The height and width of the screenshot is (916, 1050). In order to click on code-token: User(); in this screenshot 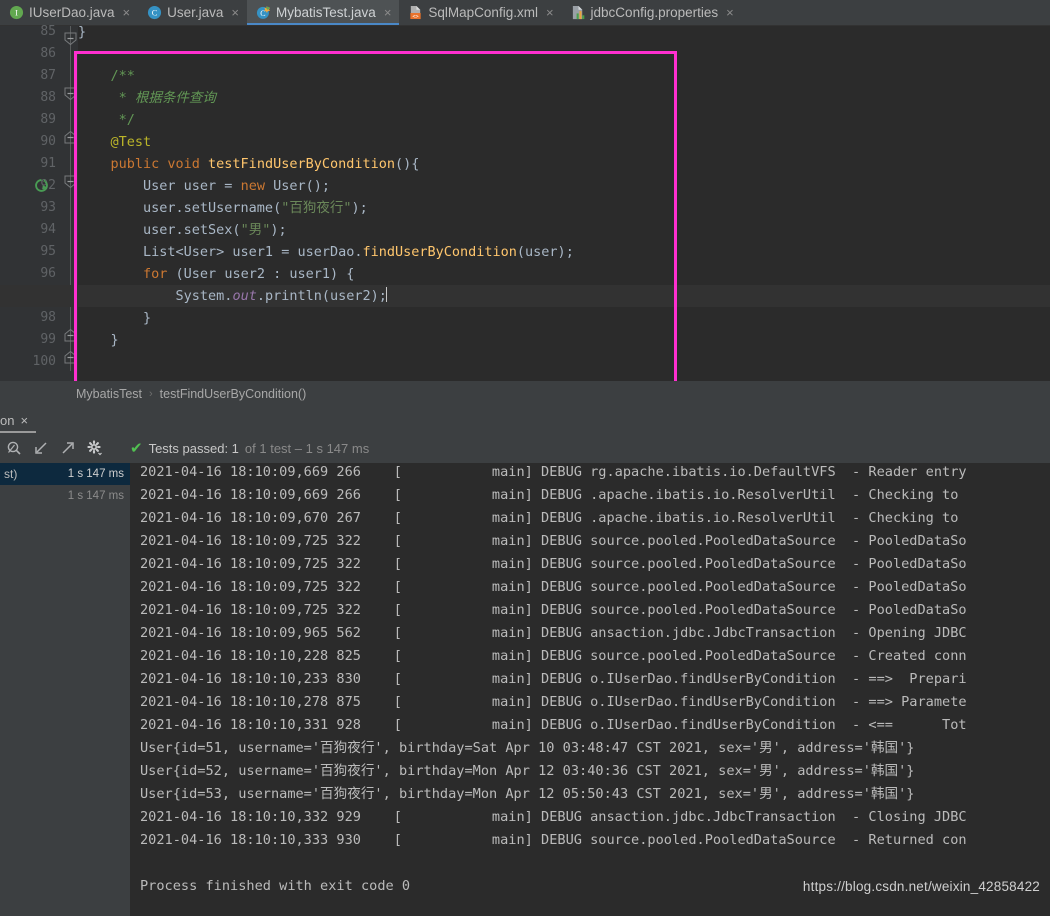, I will do `click(301, 186)`.